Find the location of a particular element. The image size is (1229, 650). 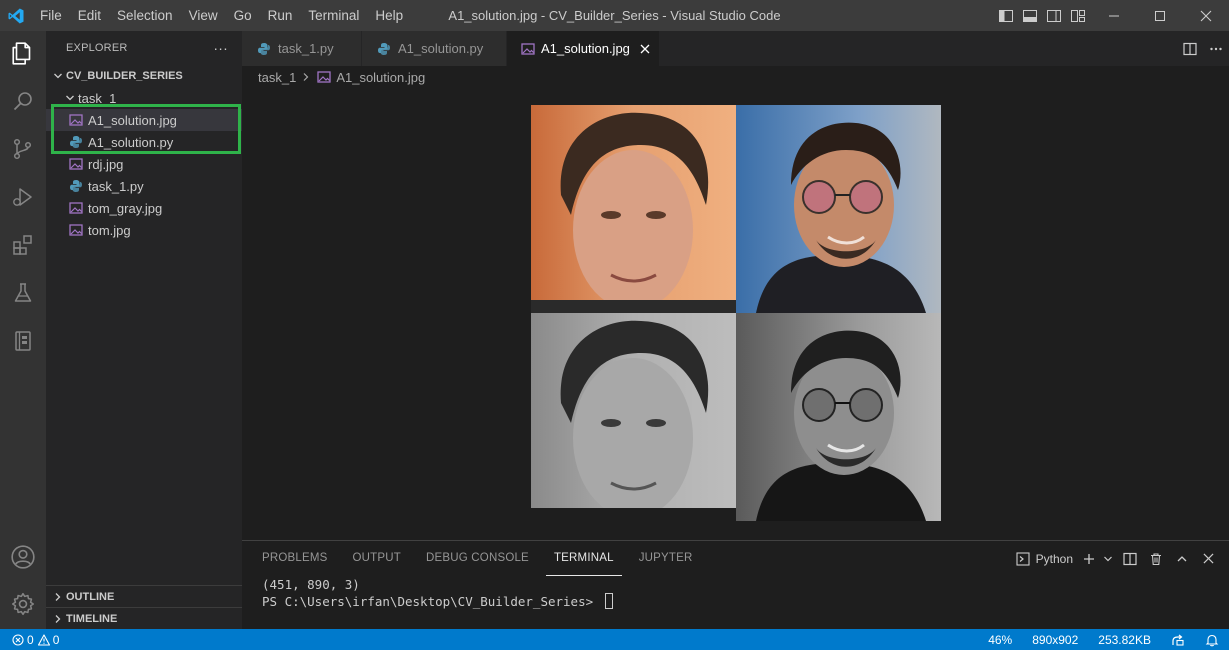

live-share-icon is located at coordinates (1178, 640).